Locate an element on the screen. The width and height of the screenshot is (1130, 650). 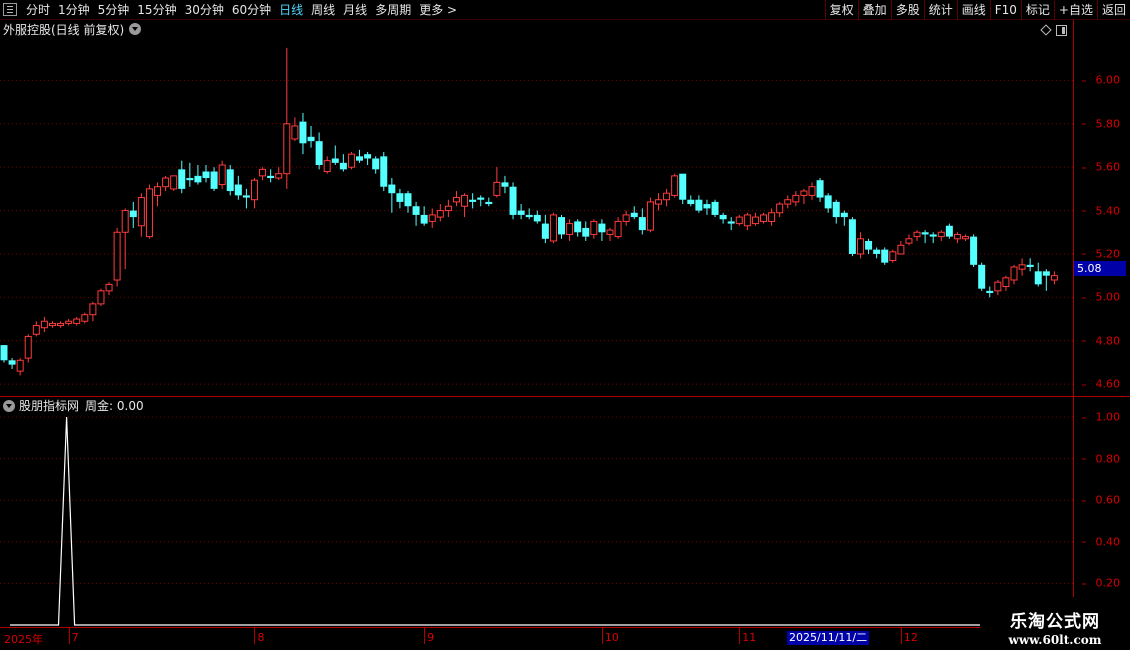
period-tab-4: 30分钟 is located at coordinates (204, 10).